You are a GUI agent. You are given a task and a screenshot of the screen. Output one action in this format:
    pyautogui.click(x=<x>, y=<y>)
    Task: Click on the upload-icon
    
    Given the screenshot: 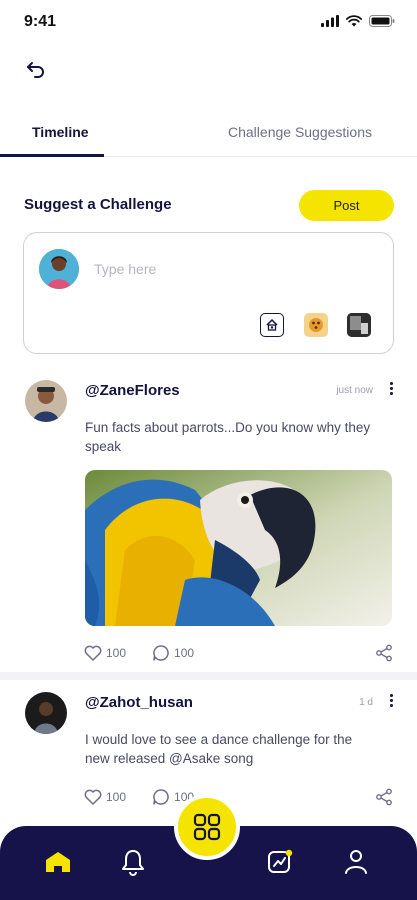 What is the action you would take?
    pyautogui.click(x=272, y=324)
    